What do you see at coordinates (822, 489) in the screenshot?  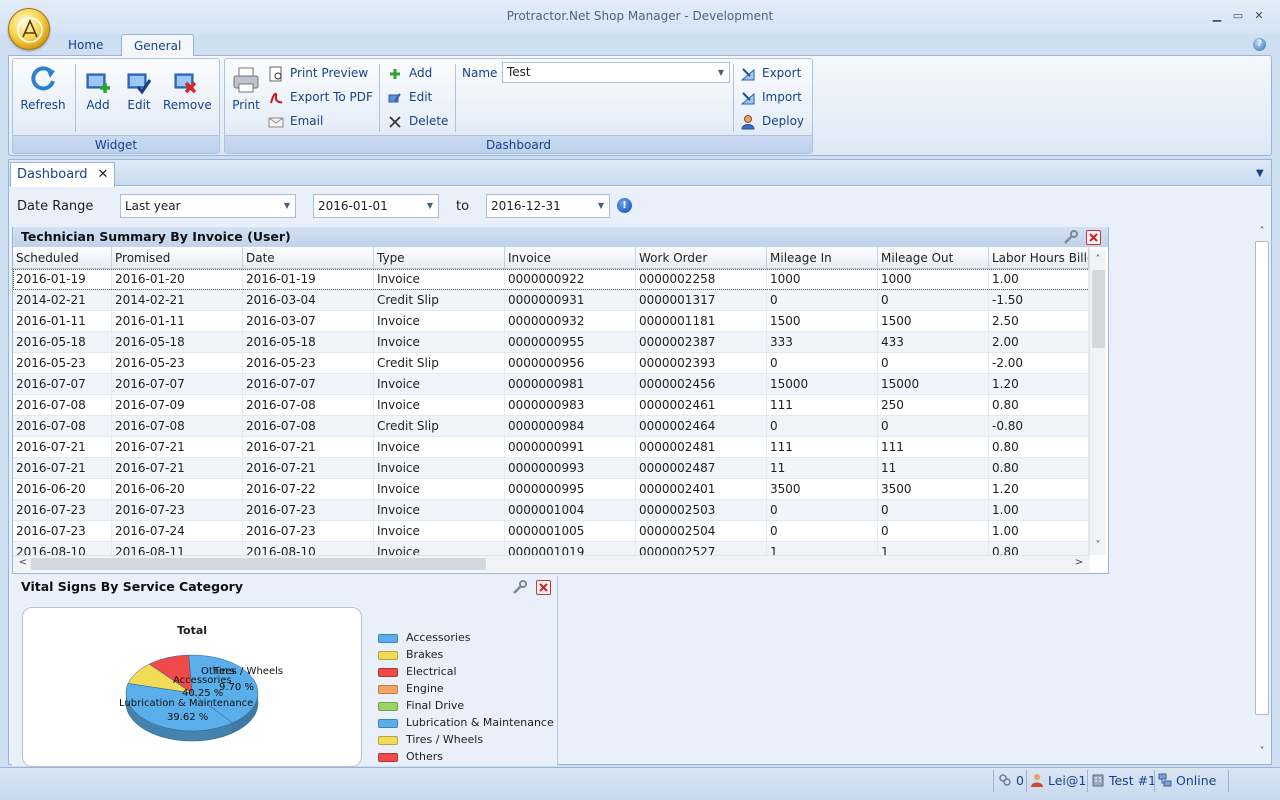 I see `table-cell: 3500` at bounding box center [822, 489].